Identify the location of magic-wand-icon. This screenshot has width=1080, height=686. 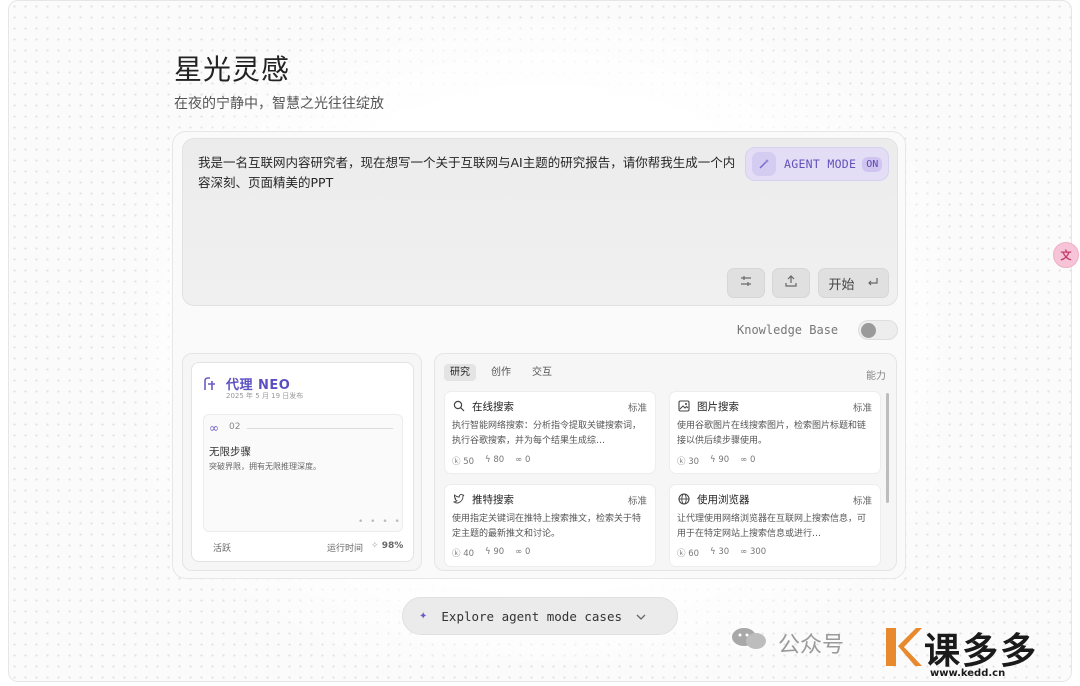
(764, 164).